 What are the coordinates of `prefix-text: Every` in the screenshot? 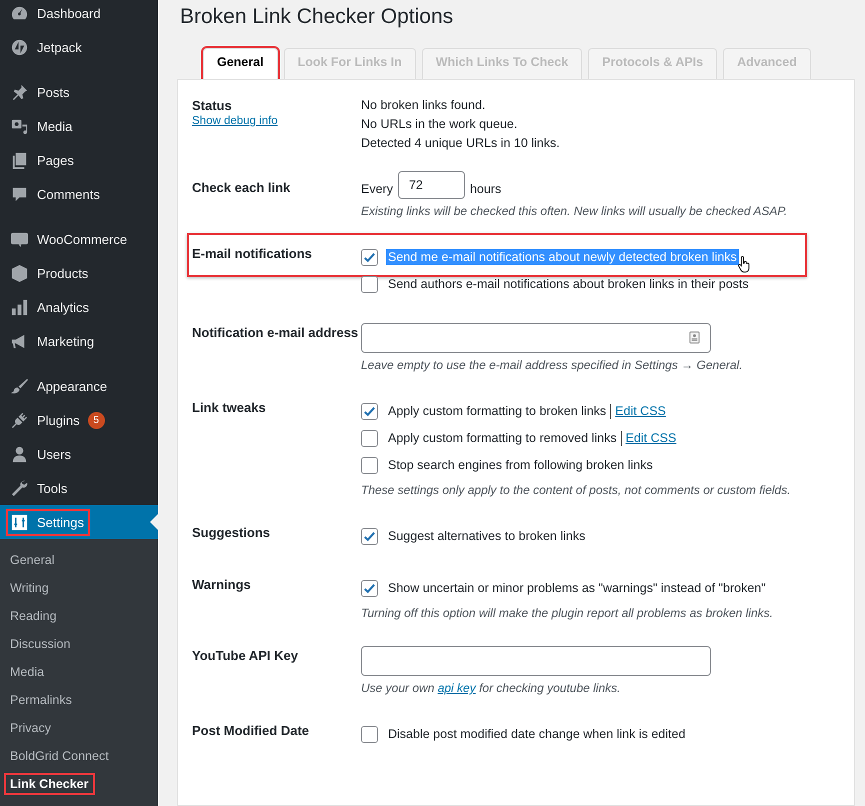 It's located at (377, 189).